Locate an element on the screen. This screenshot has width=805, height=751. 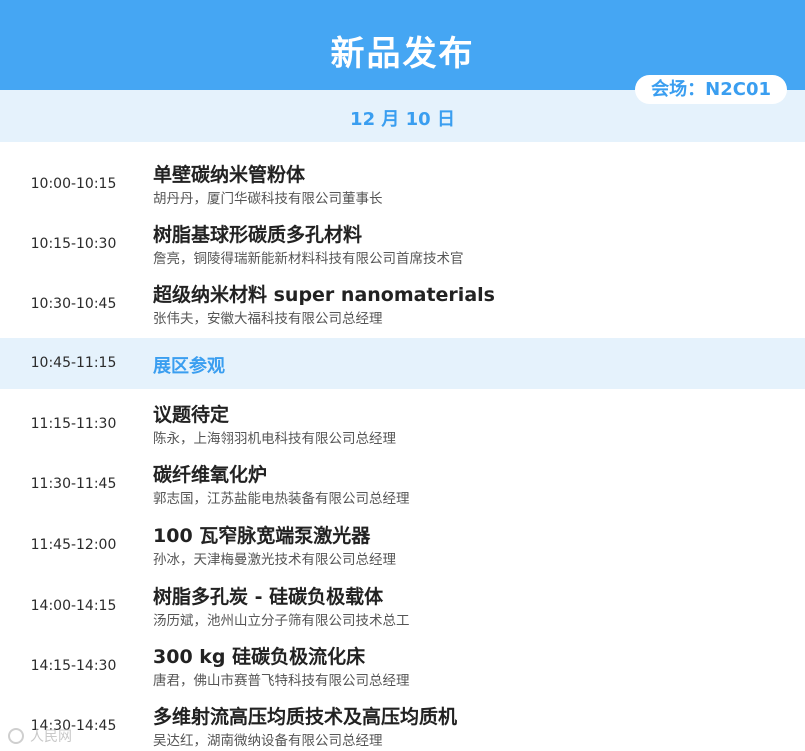
session-title: 多维射流高压均质技术及高压均质机 is located at coordinates (305, 717).